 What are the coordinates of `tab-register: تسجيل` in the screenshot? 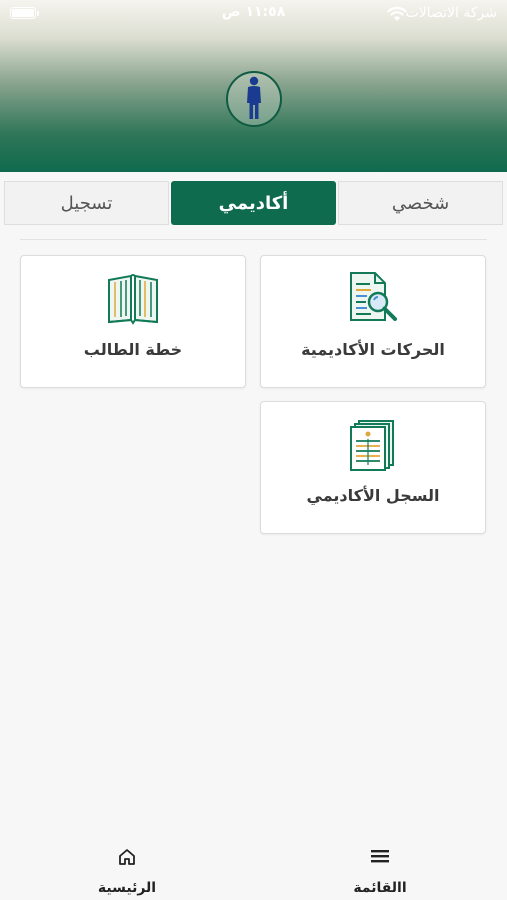 It's located at (86, 203).